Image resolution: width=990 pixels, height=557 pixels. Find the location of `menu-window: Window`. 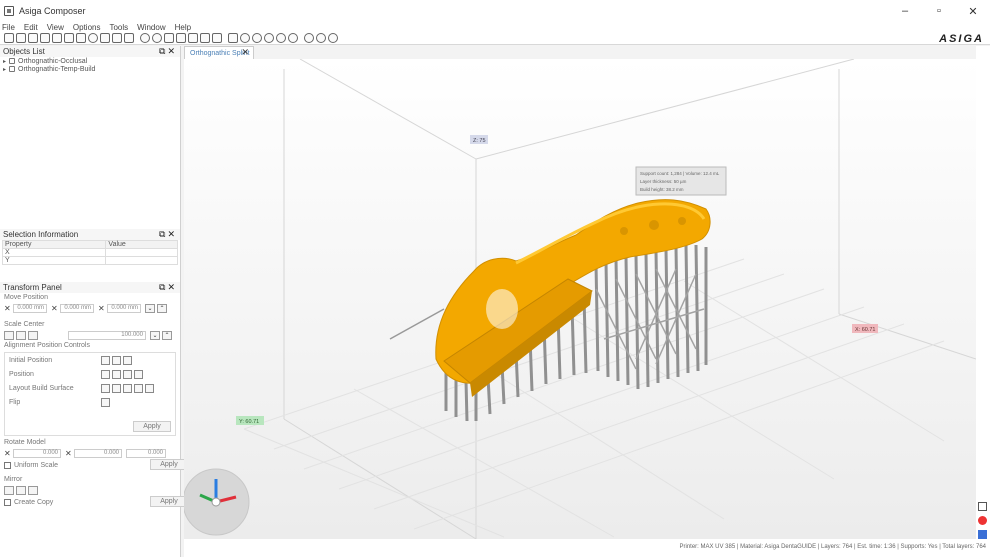

menu-window: Window is located at coordinates (151, 27).